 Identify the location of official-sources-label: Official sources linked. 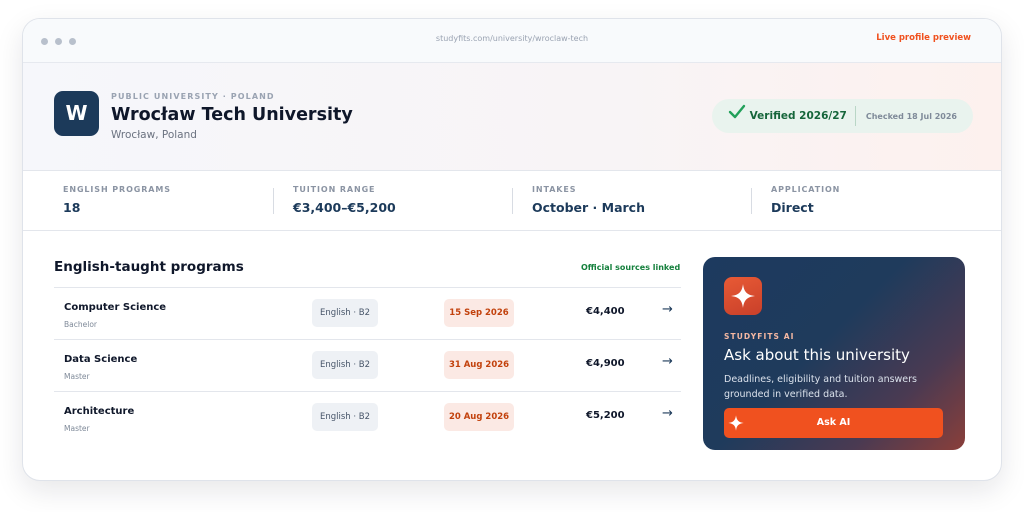
(630, 267).